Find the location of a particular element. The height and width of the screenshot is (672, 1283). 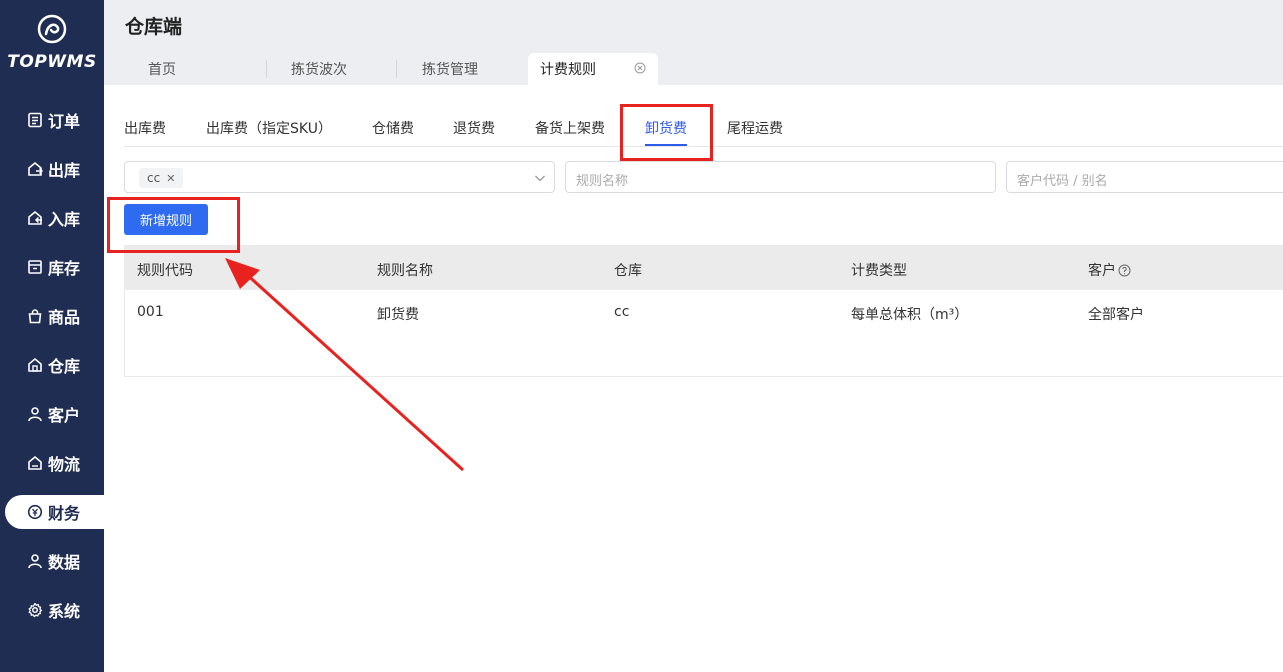

page-title: 仓库端 is located at coordinates (154, 27).